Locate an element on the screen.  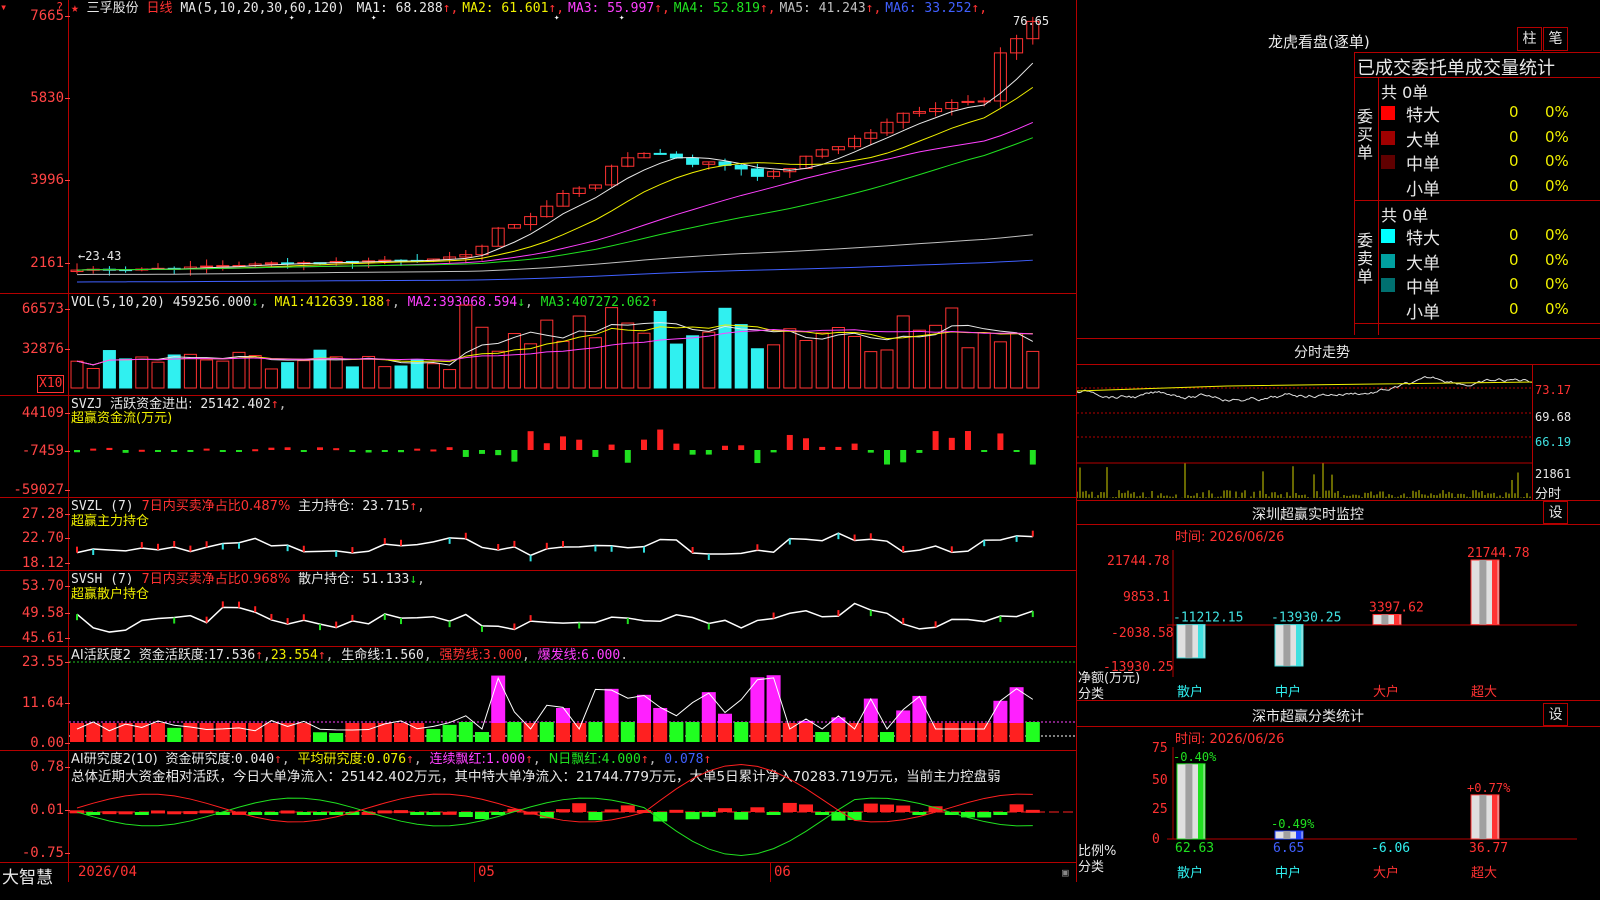
price-axis-label: 2161 is located at coordinates (50, 263).